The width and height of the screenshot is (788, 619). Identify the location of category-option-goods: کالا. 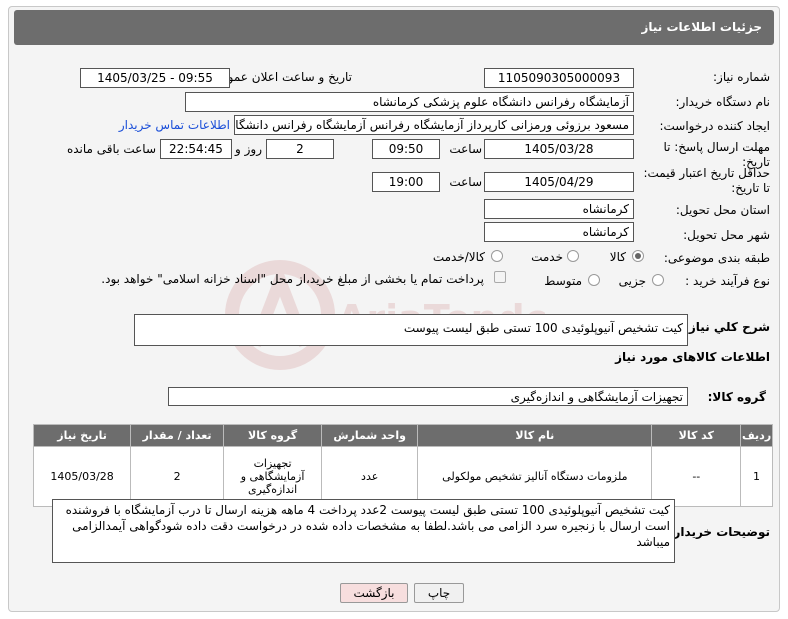
(617, 257).